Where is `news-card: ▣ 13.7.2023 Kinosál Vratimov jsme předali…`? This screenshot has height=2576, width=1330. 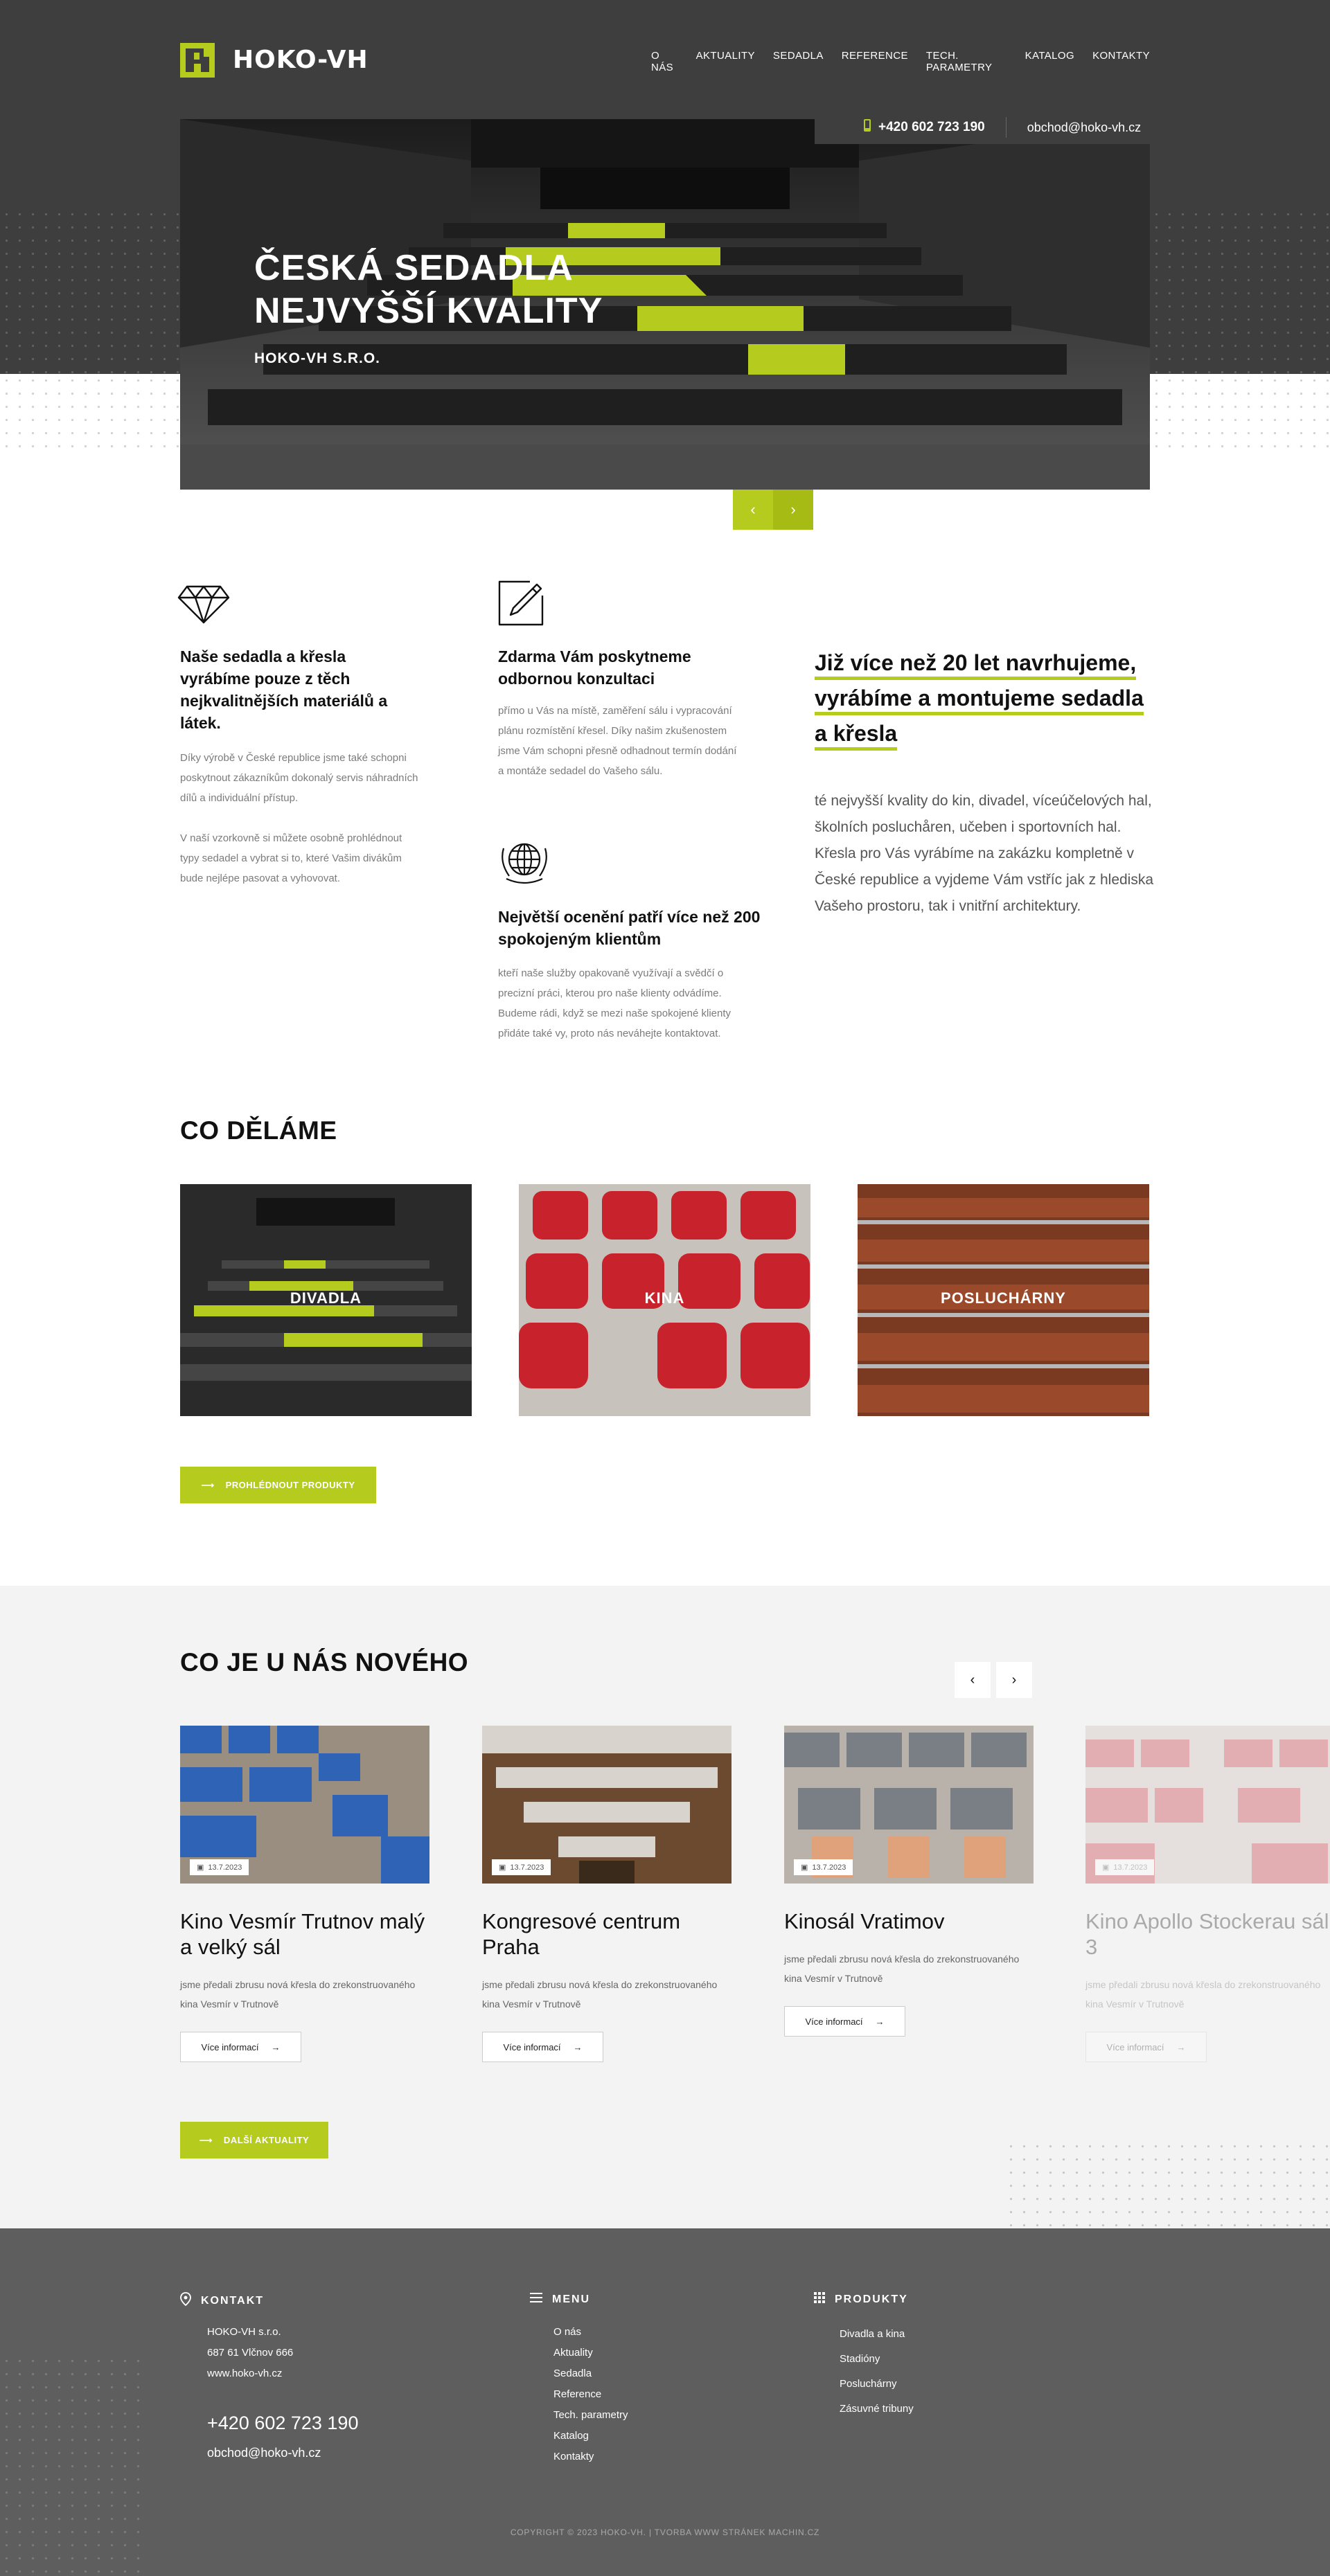 news-card: ▣ 13.7.2023 Kinosál Vratimov jsme předali… is located at coordinates (909, 1882).